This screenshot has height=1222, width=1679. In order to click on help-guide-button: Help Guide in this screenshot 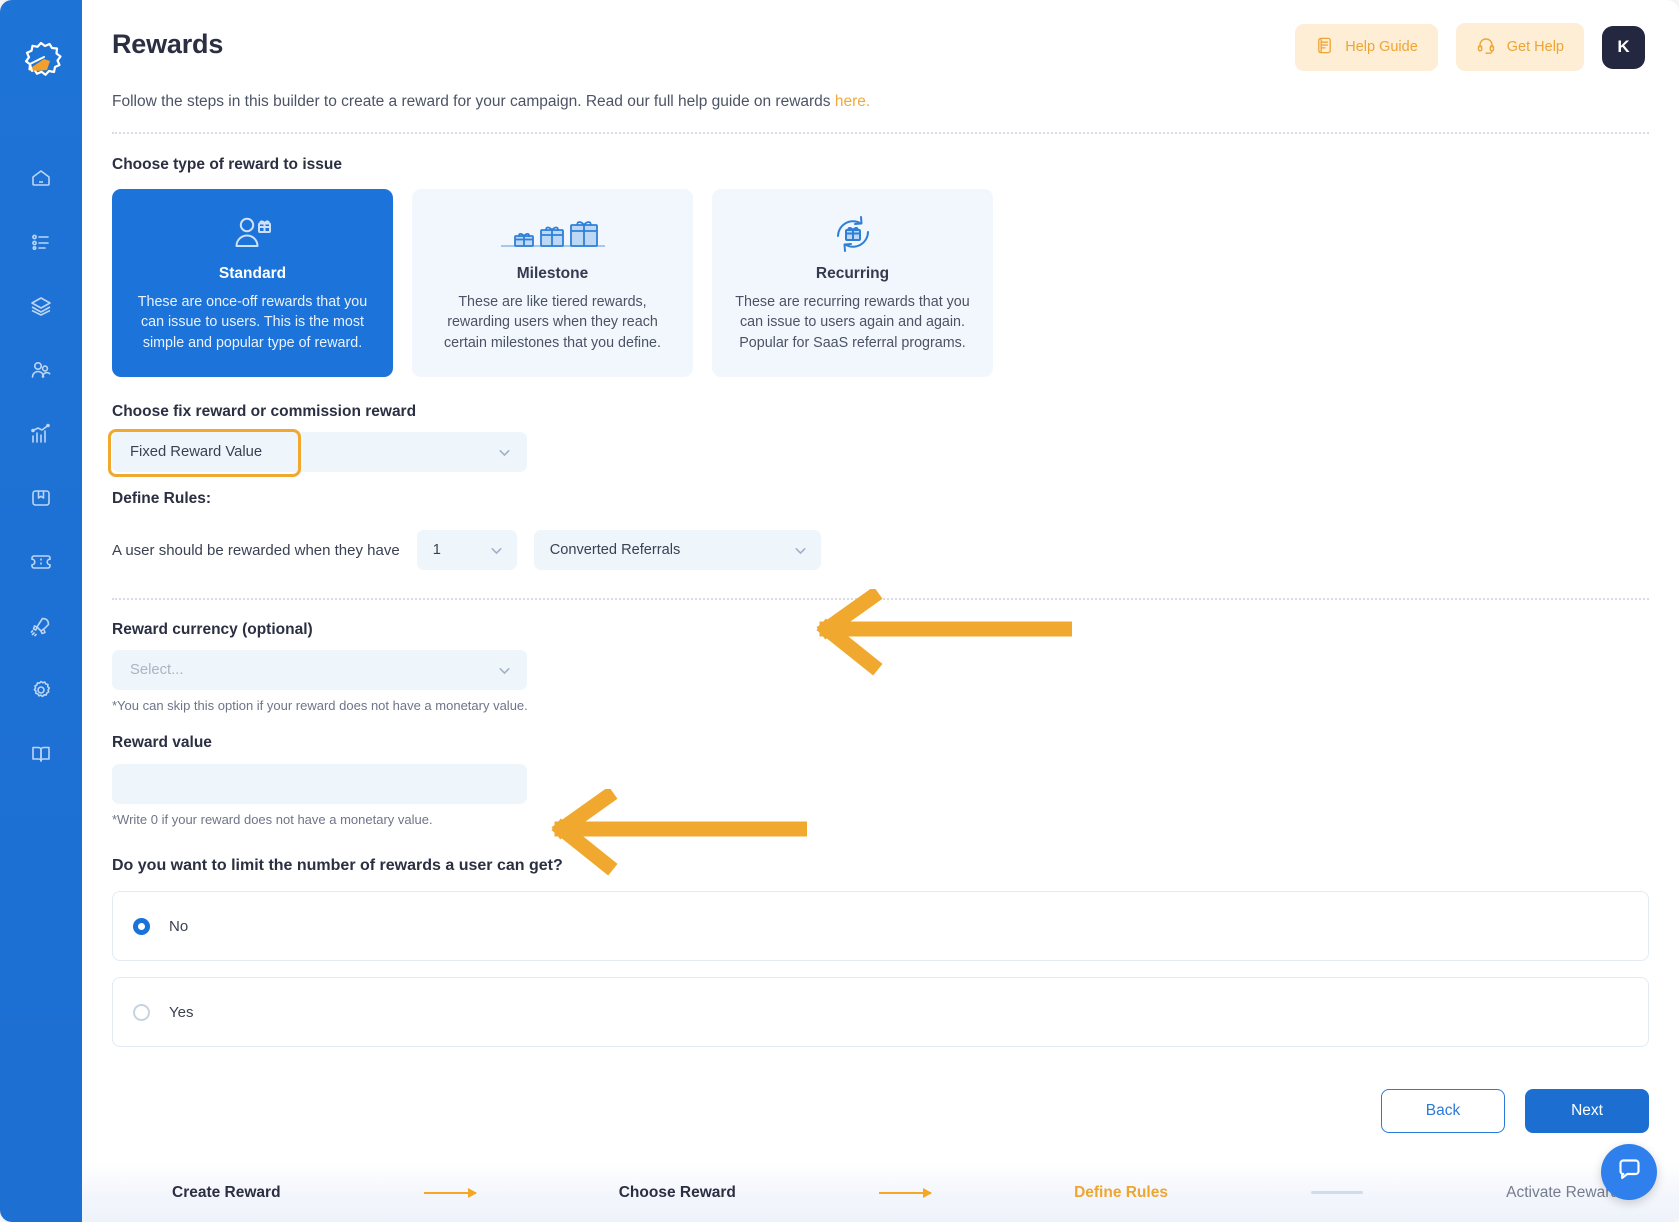, I will do `click(1366, 47)`.